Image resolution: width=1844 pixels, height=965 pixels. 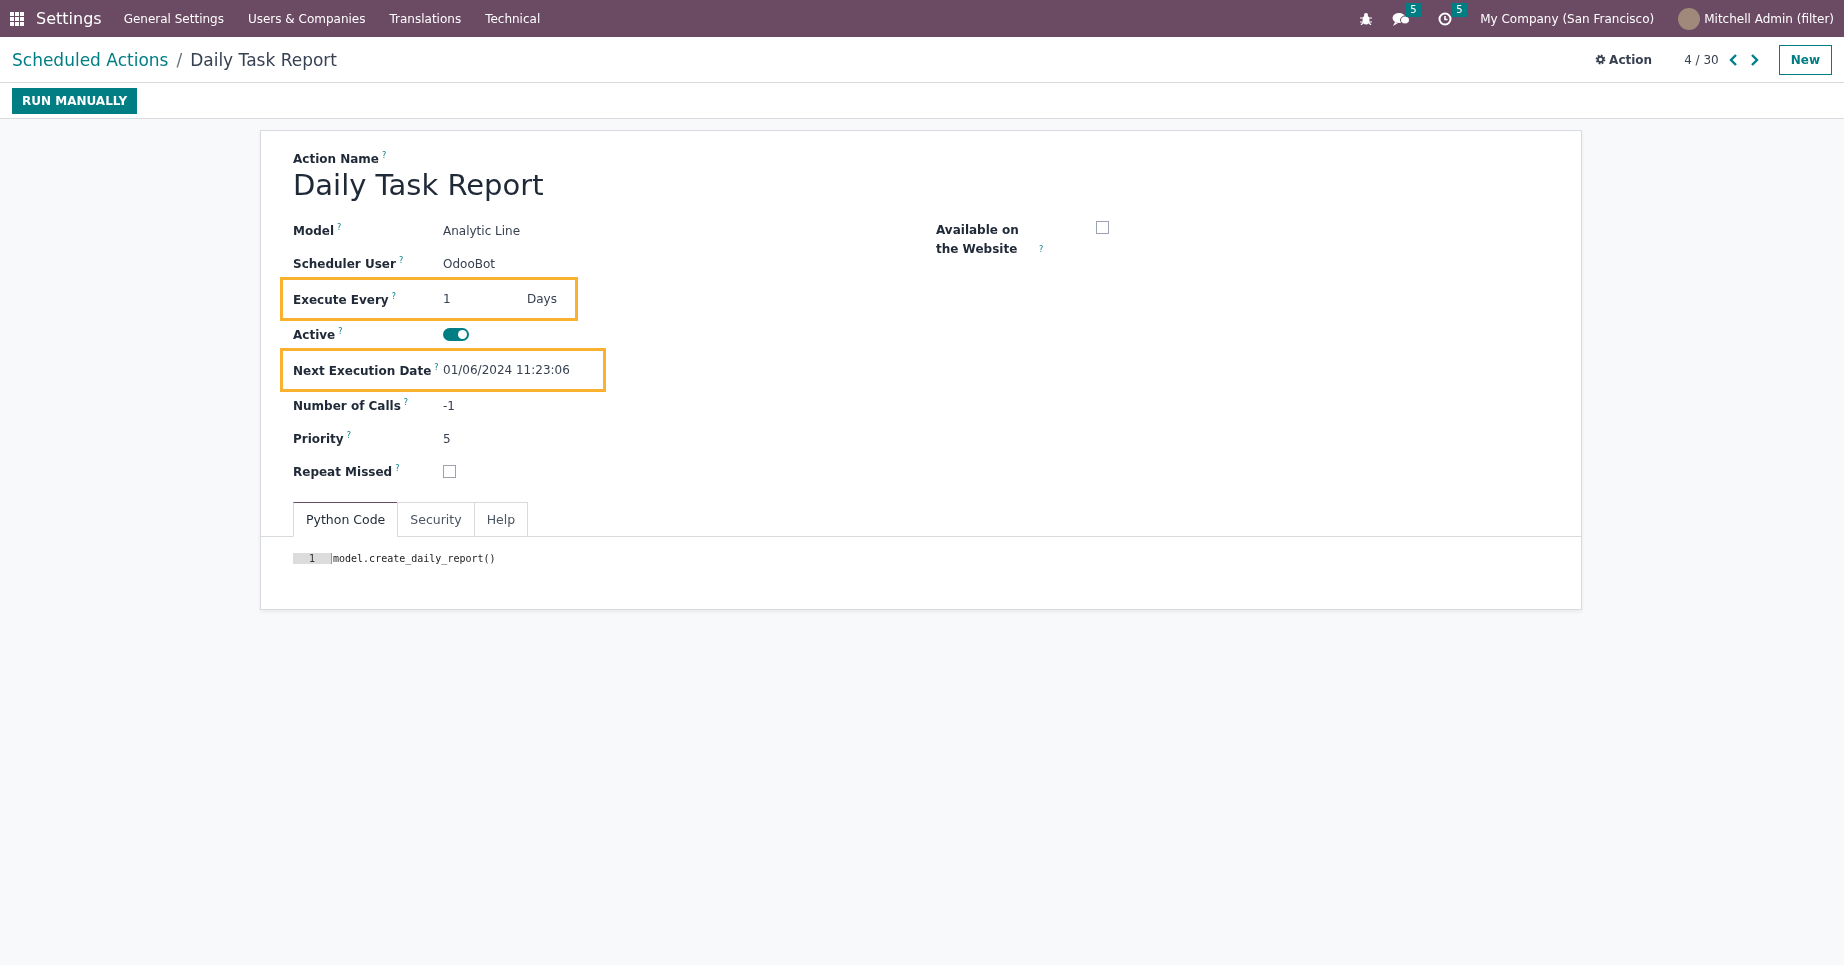 What do you see at coordinates (1701, 59) in the screenshot?
I see `pager-value: 4 / 30` at bounding box center [1701, 59].